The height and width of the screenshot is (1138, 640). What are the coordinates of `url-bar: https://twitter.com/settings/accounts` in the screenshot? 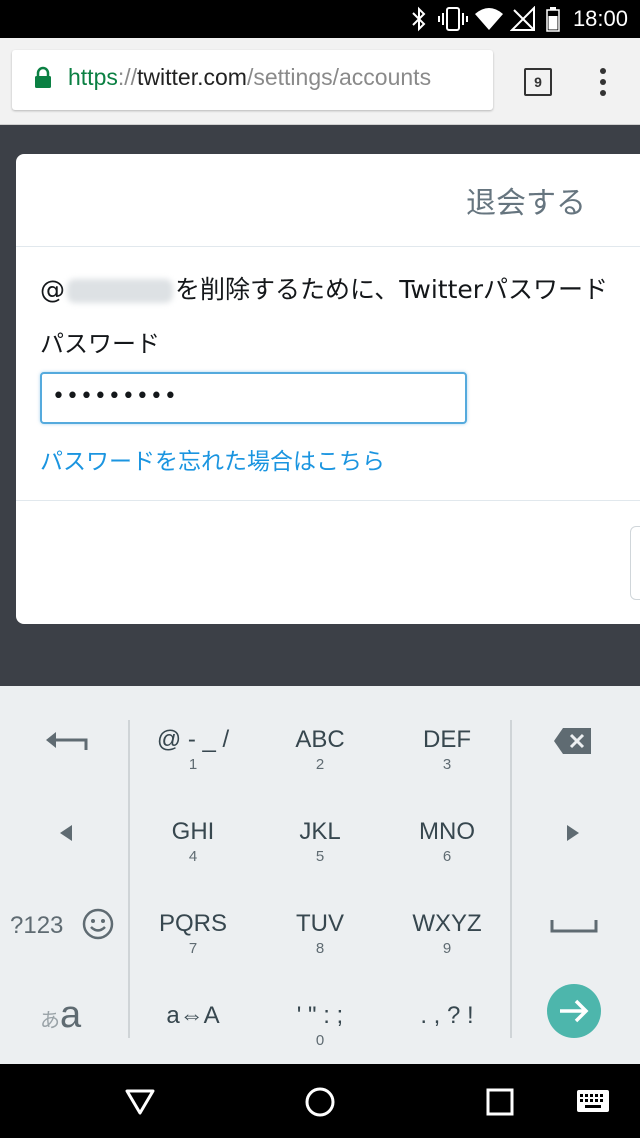 It's located at (252, 80).